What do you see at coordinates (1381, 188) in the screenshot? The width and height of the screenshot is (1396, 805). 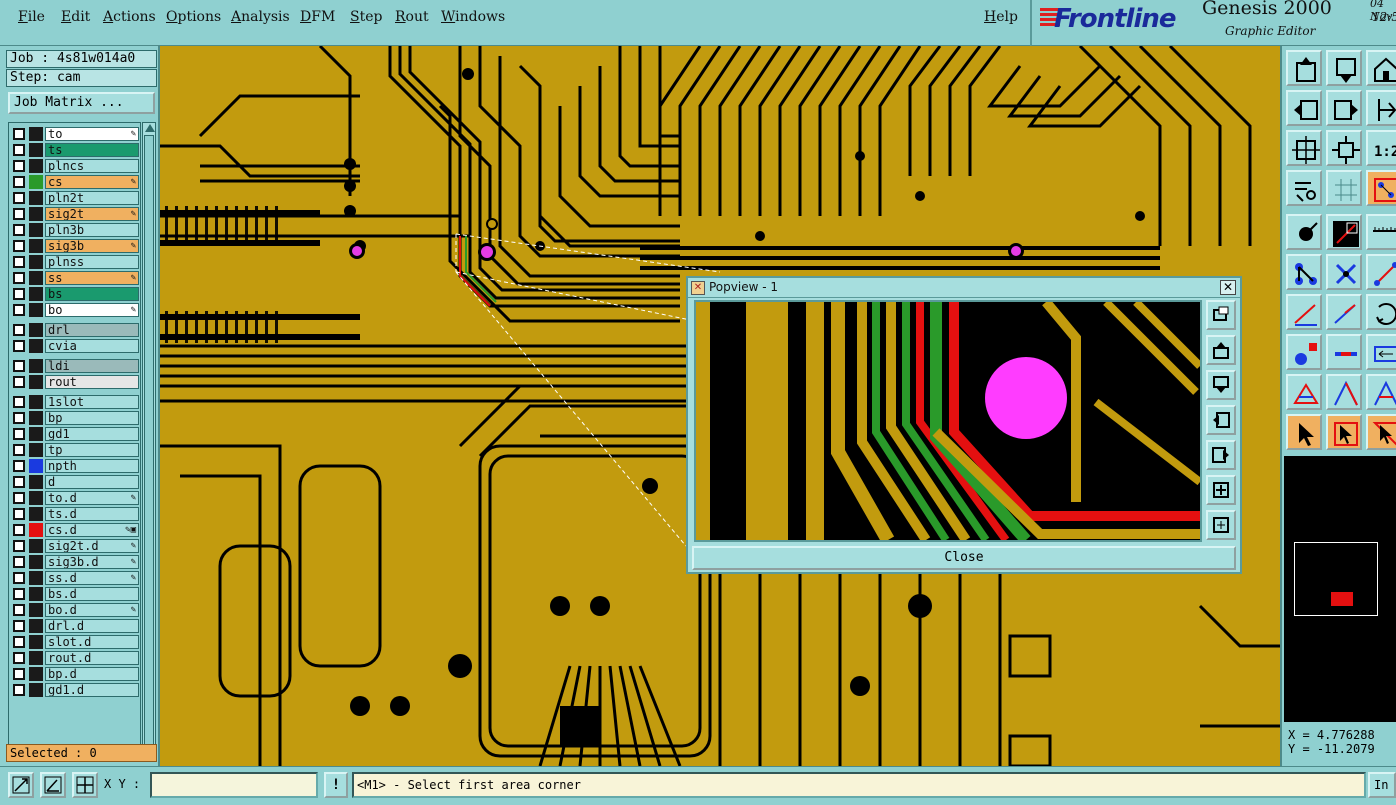 I see `layer-colors-button` at bounding box center [1381, 188].